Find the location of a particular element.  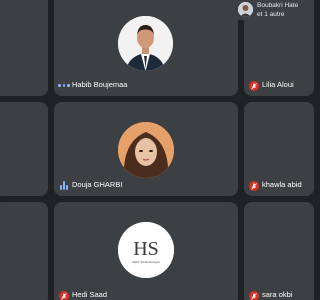

participant-avatar: HS HEDI SAAD Designs is located at coordinates (146, 250).